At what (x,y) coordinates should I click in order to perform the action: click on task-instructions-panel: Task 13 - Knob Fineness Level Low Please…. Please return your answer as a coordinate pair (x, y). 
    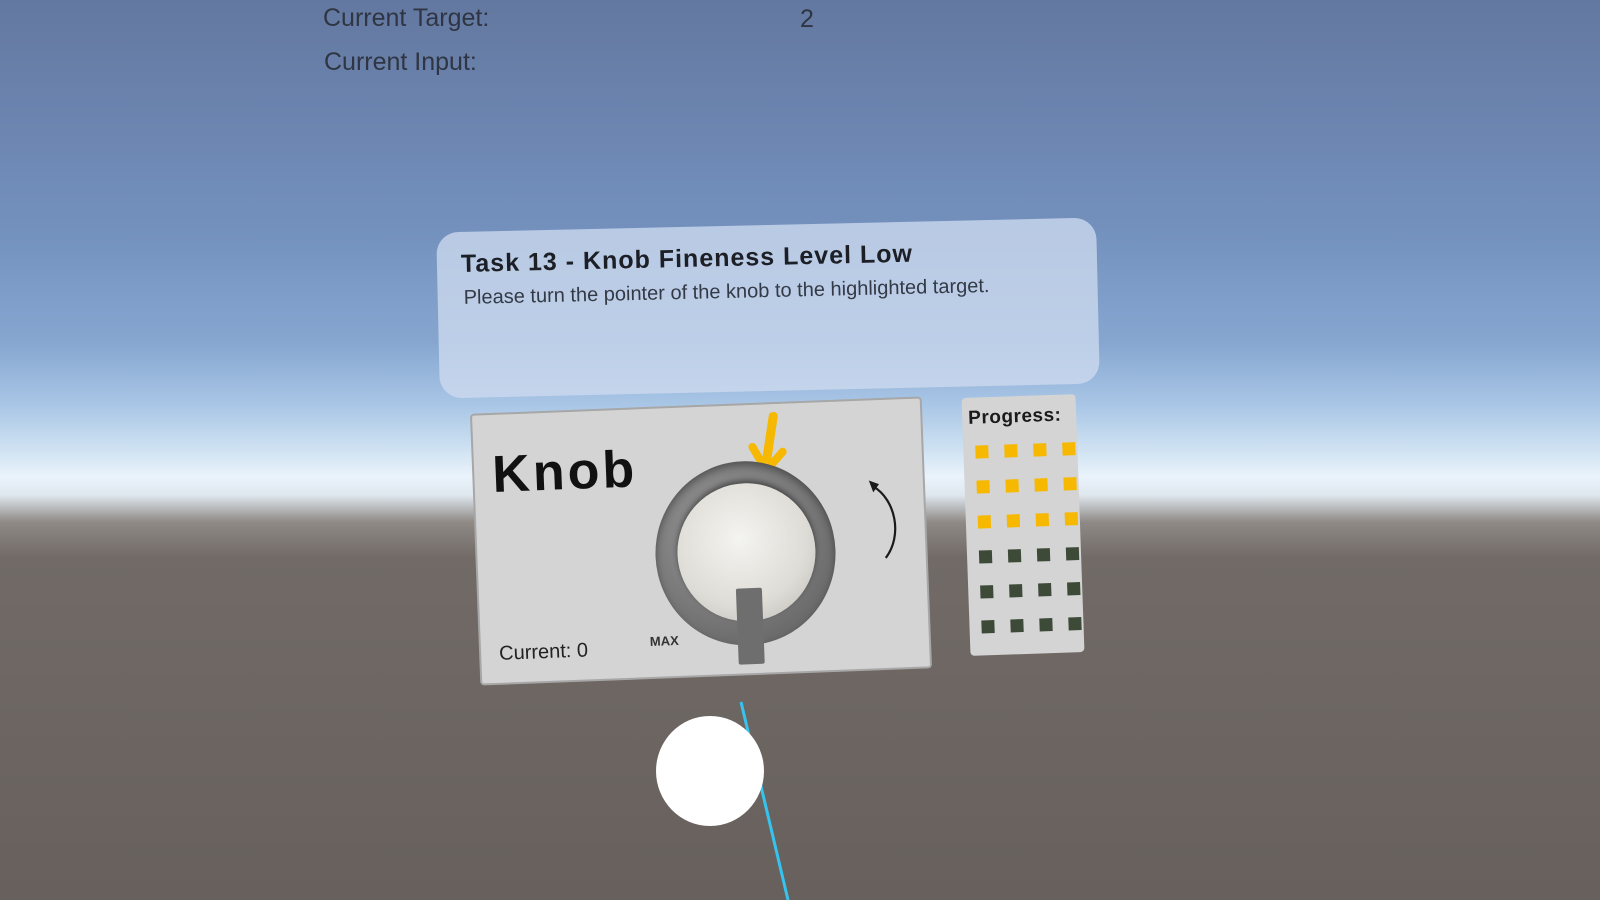
    Looking at the image, I should click on (768, 308).